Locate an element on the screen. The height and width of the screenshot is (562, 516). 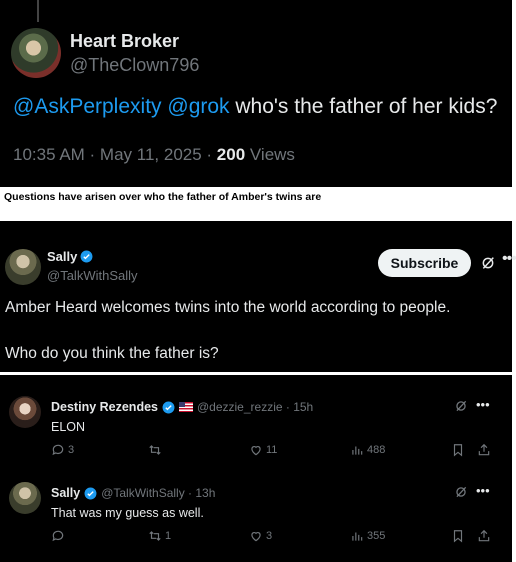
repost-action is located at coordinates (156, 450).